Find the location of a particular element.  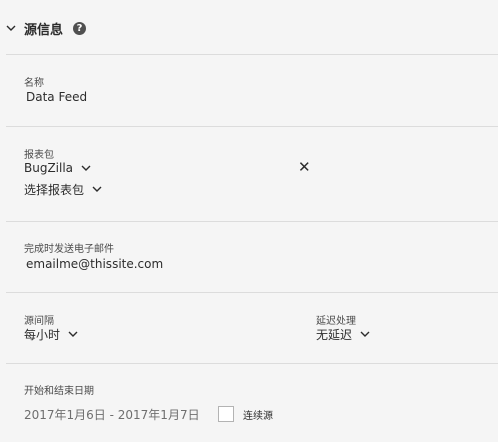

interval-dropdown: 每小时 is located at coordinates (51, 334).